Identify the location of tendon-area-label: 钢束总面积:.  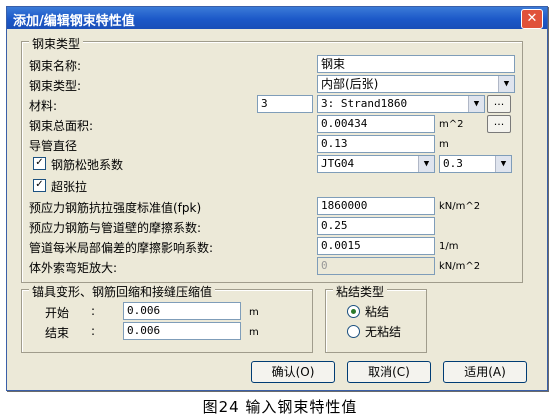
(61, 126).